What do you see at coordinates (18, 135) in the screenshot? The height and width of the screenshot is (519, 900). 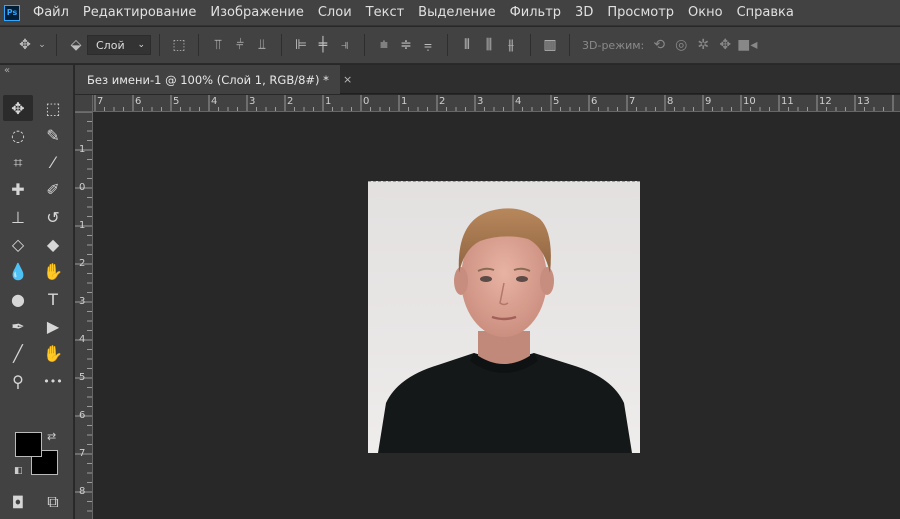 I see `lasso-tool-icon: ◌` at bounding box center [18, 135].